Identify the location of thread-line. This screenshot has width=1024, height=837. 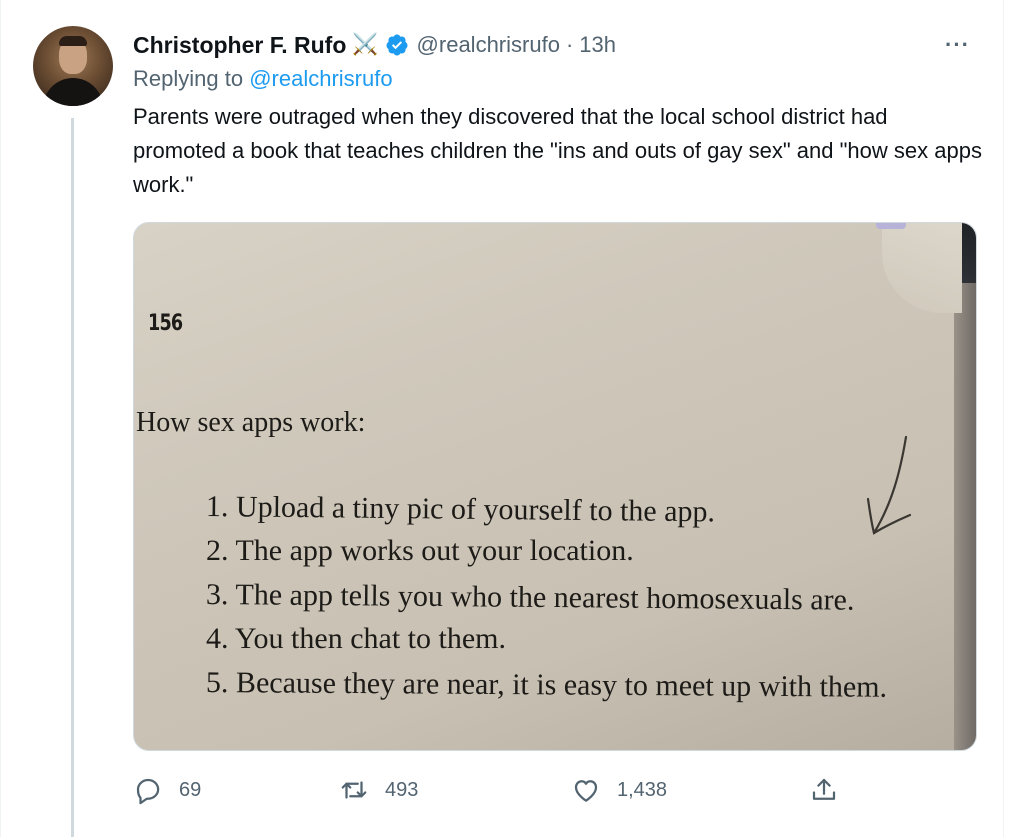
(72, 477).